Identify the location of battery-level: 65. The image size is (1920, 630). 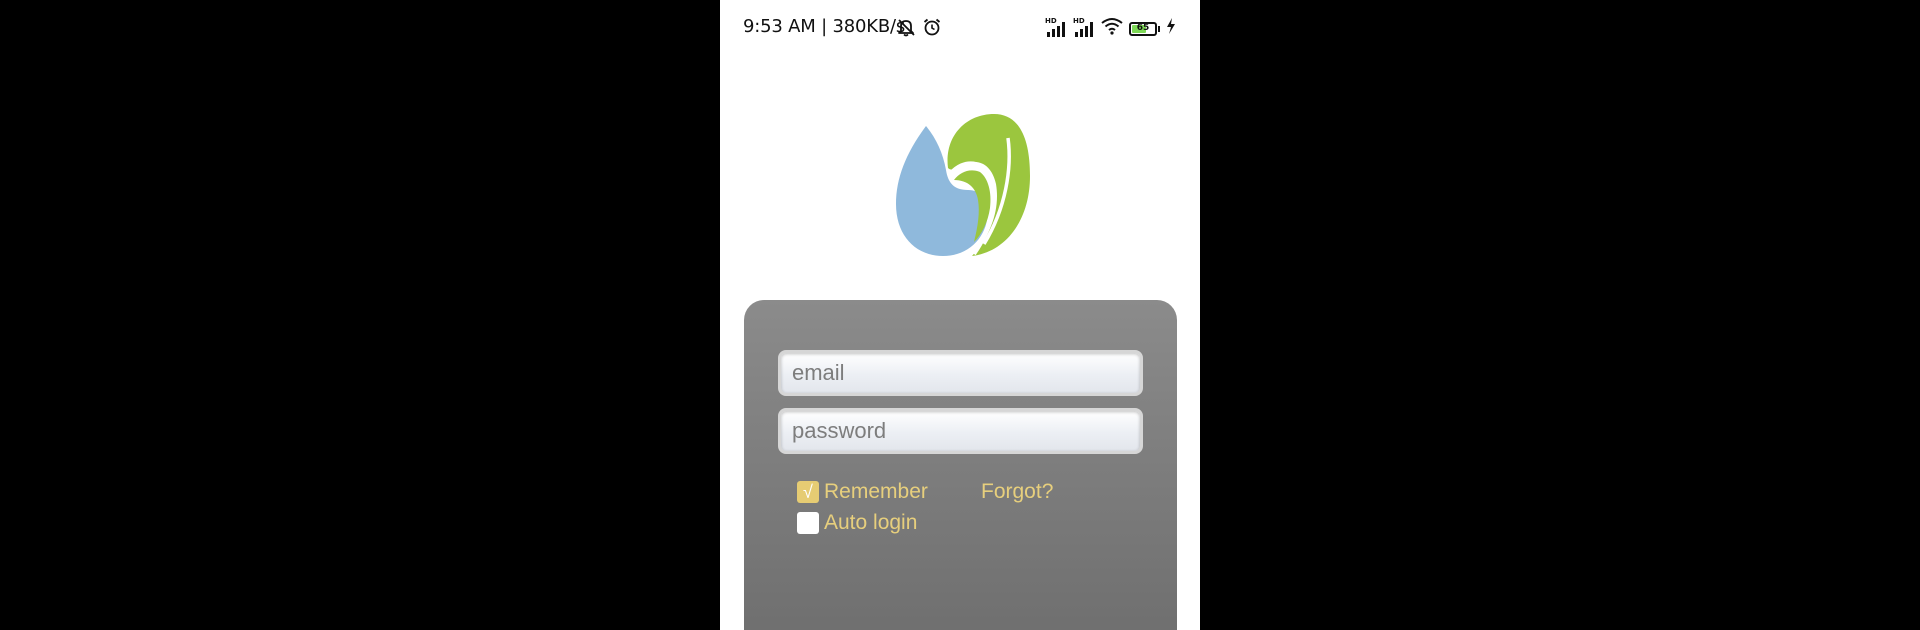
(1143, 27).